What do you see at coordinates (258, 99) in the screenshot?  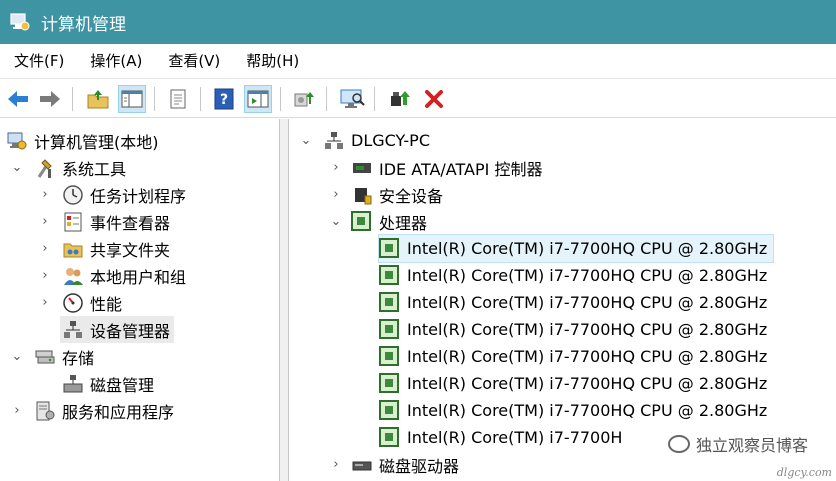 I see `show-action-pane-icon` at bounding box center [258, 99].